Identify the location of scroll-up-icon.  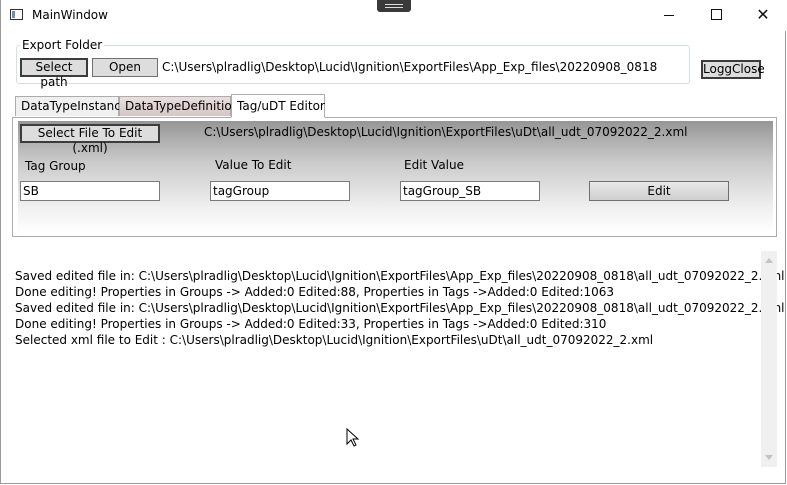
(769, 260).